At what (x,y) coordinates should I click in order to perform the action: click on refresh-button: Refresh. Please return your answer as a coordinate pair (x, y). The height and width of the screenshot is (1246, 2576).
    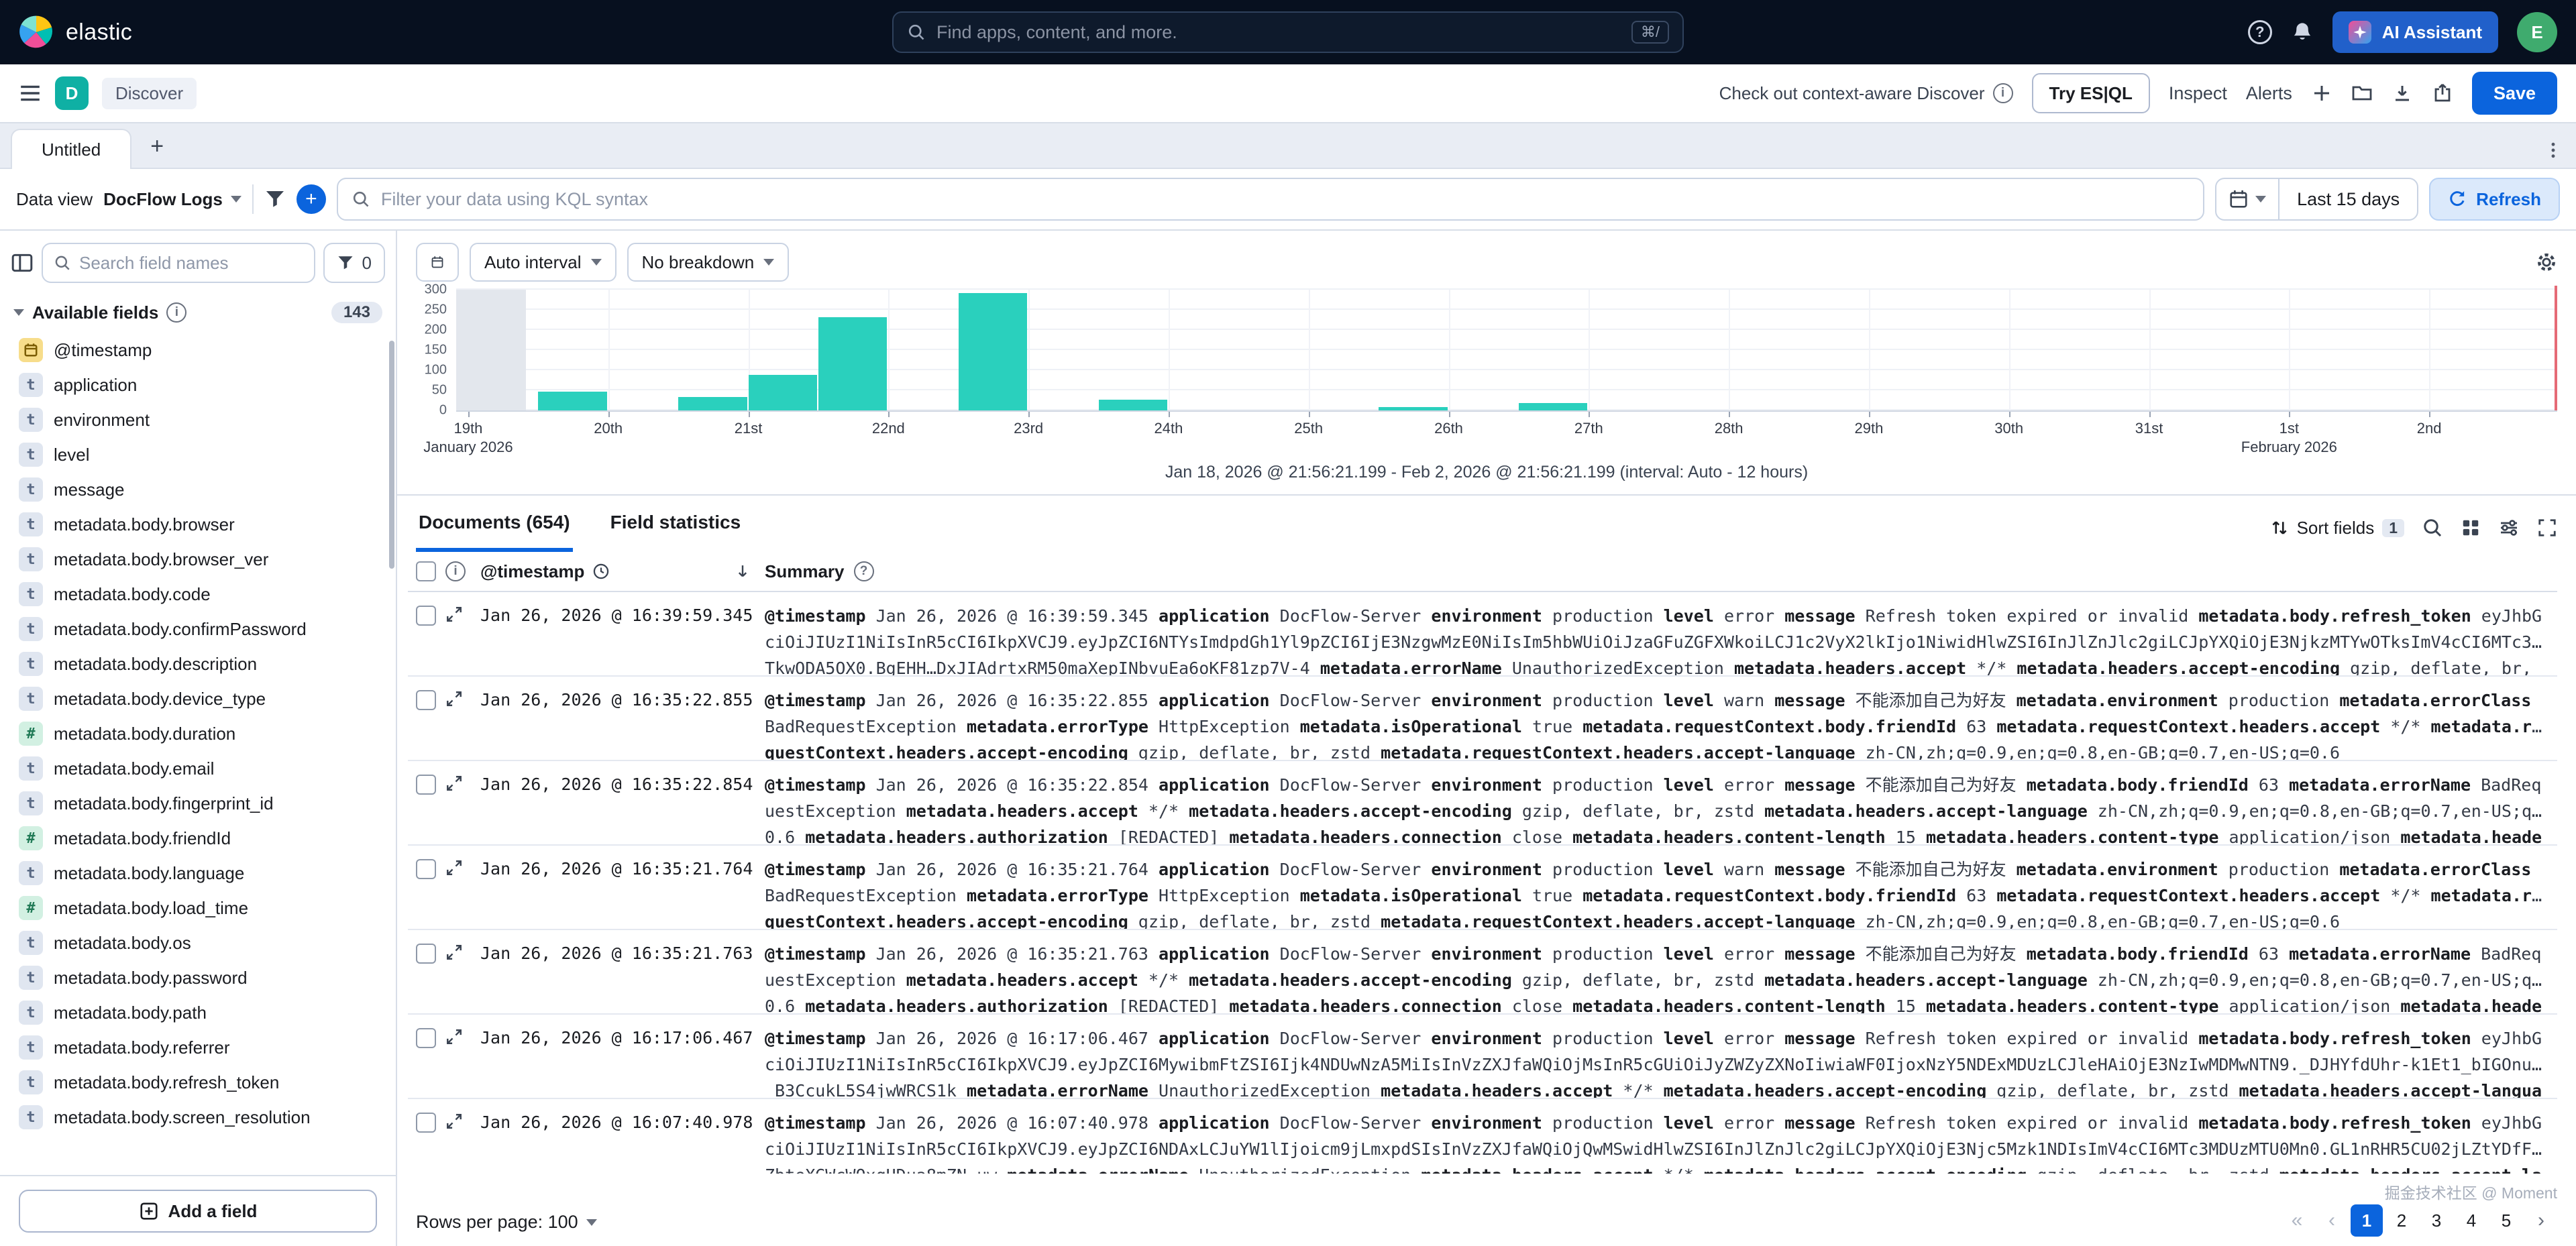
    Looking at the image, I should click on (2494, 199).